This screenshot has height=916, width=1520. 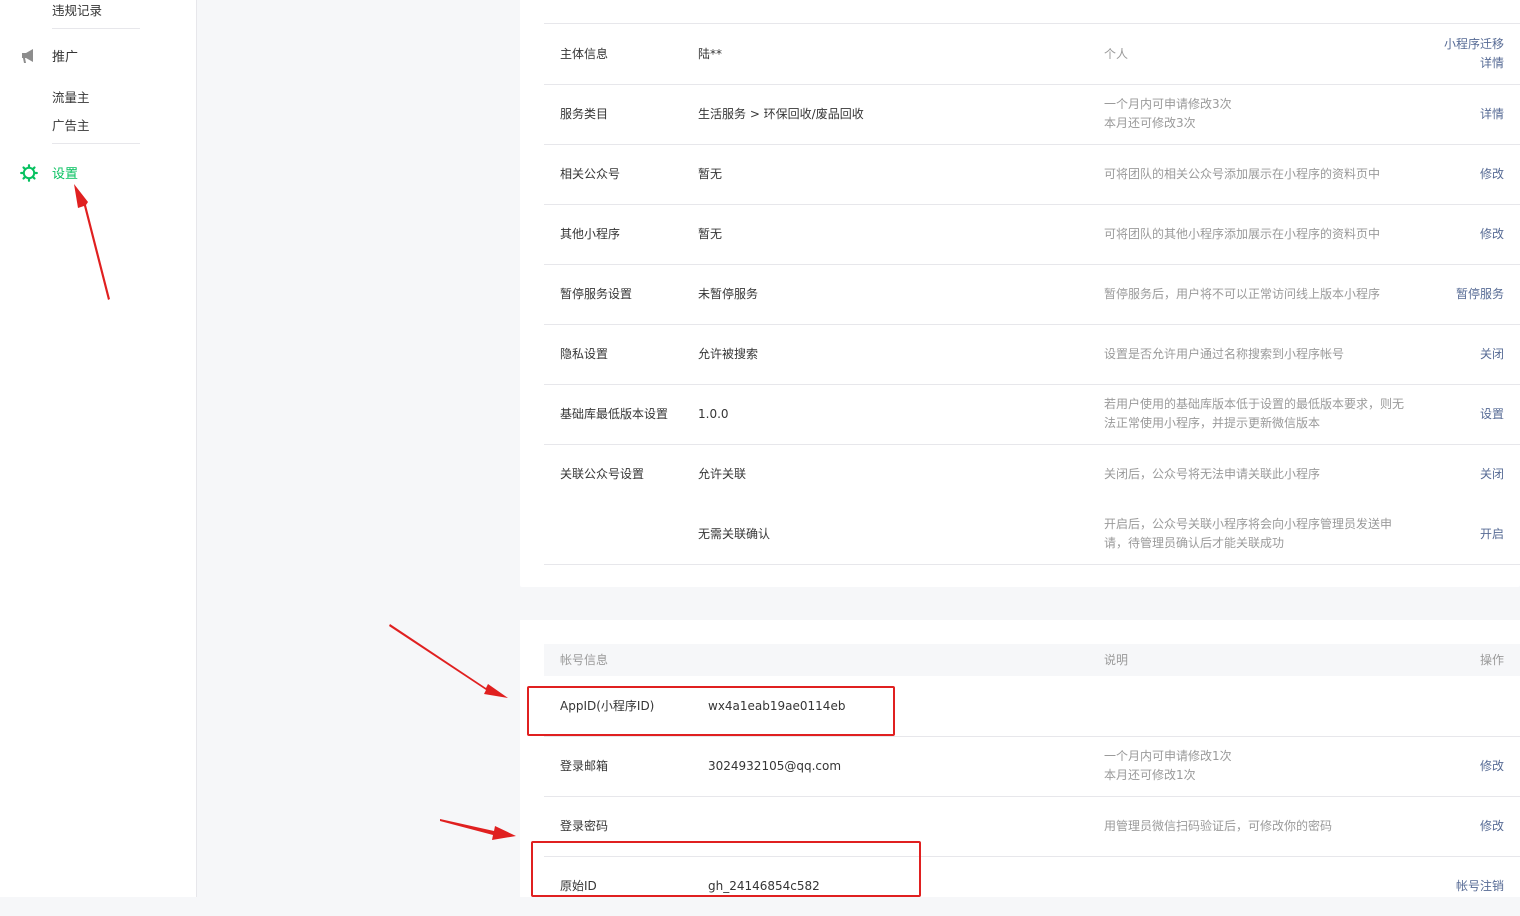 I want to click on modify-email-link: 修改, so click(x=1444, y=766).